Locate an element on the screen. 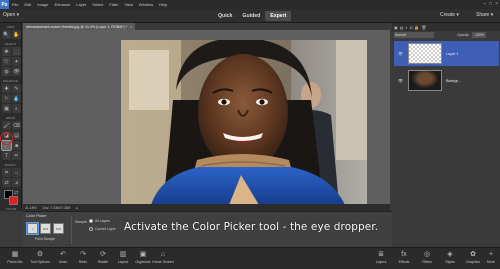  view-tools: 🔍 ✋ is located at coordinates (10, 34).